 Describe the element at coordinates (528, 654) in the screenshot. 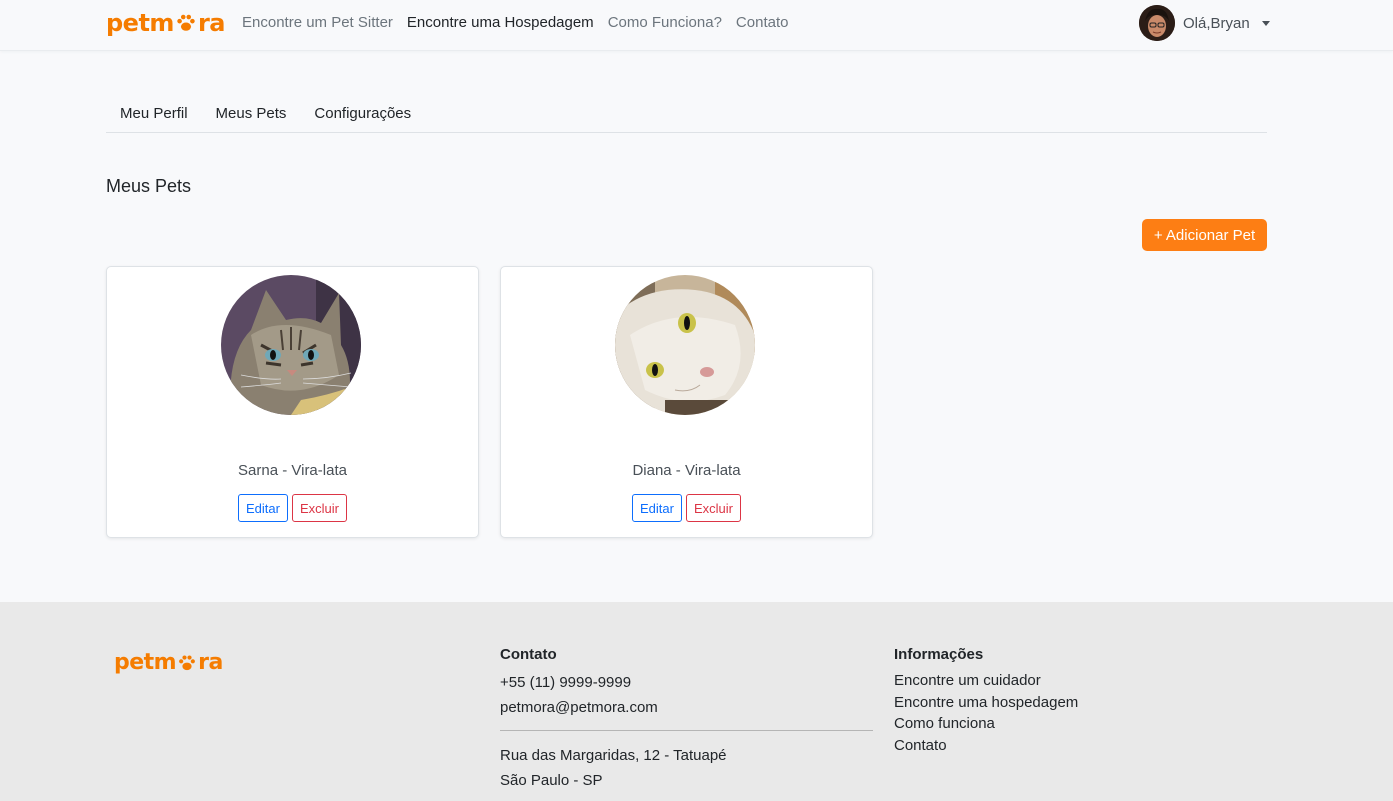

I see `footer-contact-title: Contato` at that location.